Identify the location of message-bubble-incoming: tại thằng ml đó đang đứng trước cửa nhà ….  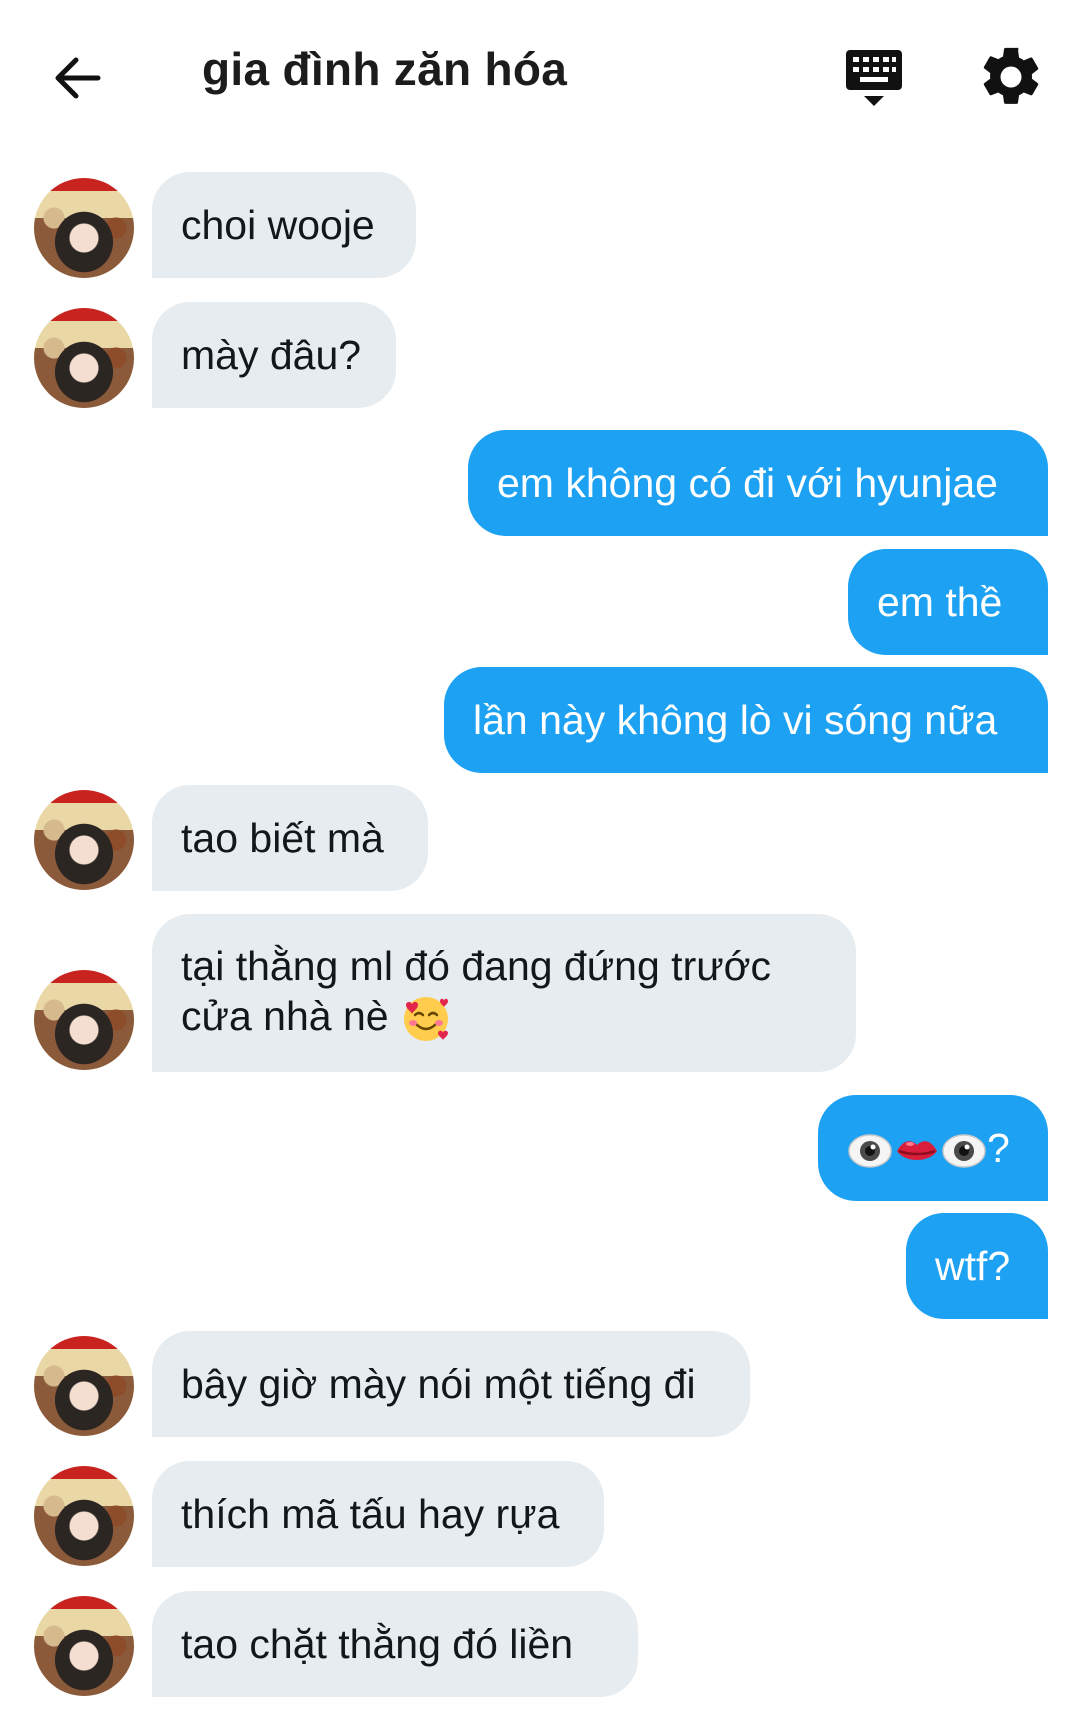
(504, 993).